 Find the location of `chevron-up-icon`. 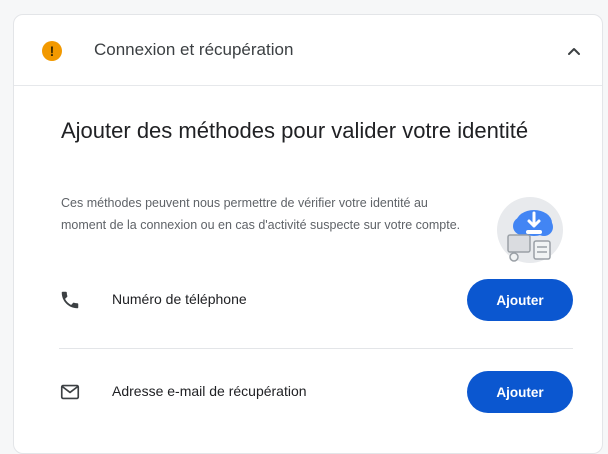

chevron-up-icon is located at coordinates (574, 51).